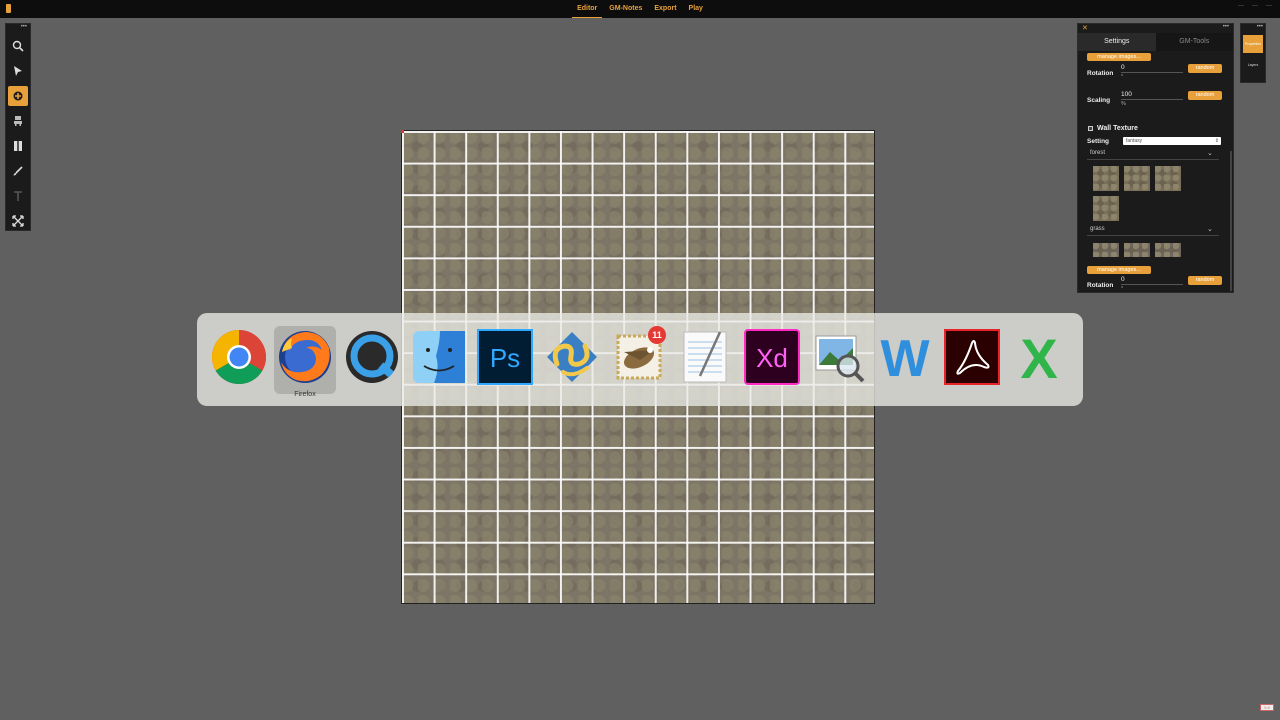  Describe the element at coordinates (305, 357) in the screenshot. I see `firefox-icon` at that location.